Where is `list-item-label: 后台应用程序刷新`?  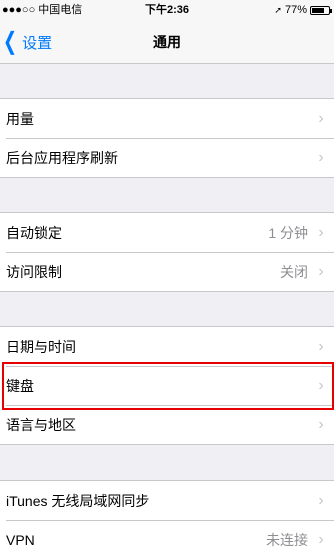
list-item-label: 后台应用程序刷新 is located at coordinates (62, 157).